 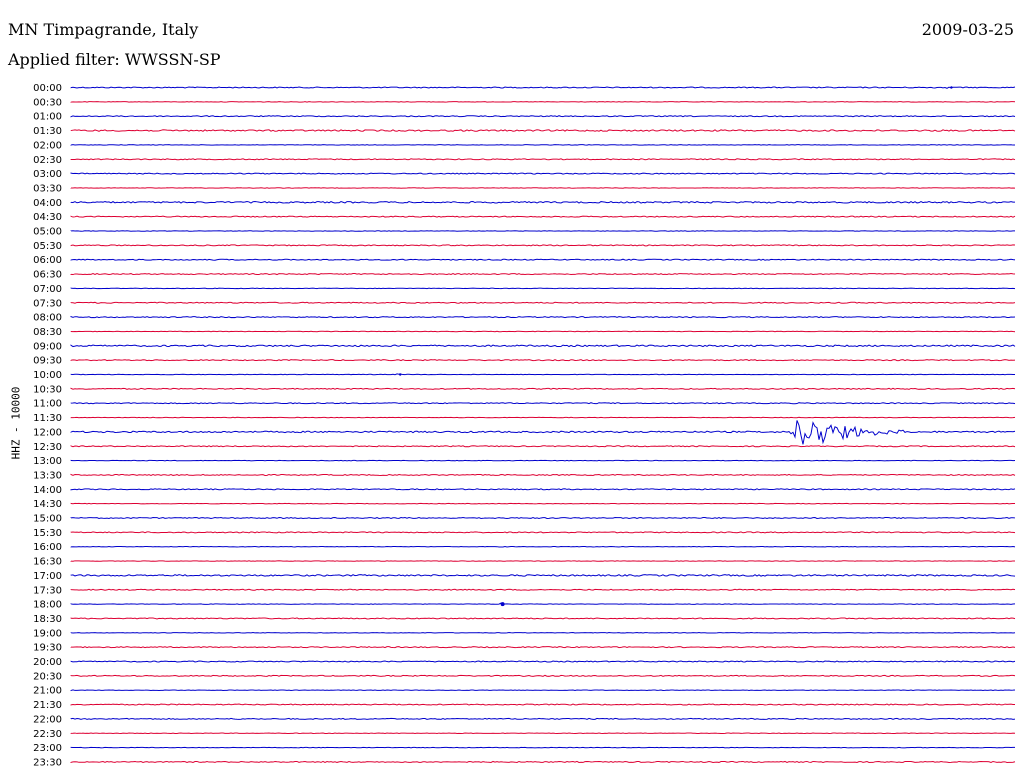 What do you see at coordinates (47, 605) in the screenshot?
I see `time-tick-label: 18:00` at bounding box center [47, 605].